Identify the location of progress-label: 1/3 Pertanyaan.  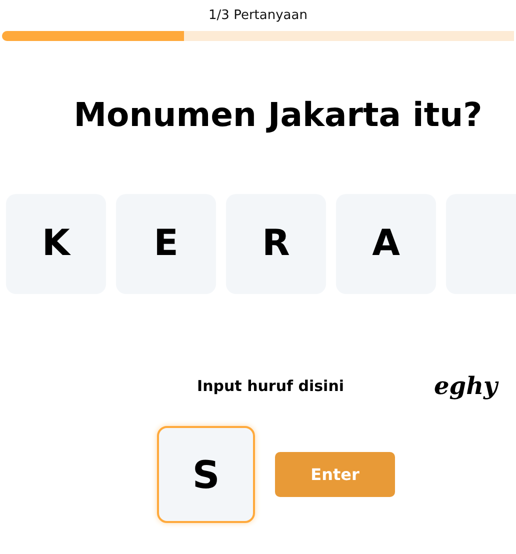
(258, 16).